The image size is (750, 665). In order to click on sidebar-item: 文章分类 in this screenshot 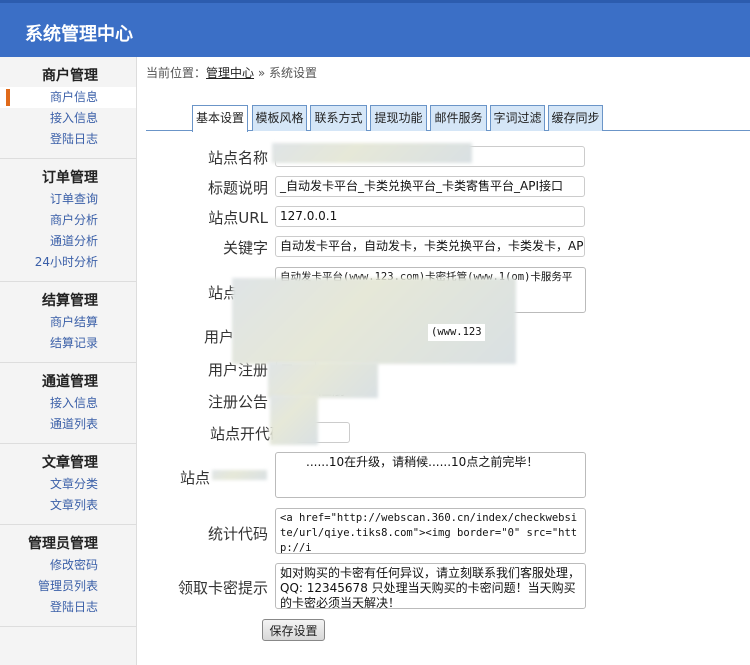, I will do `click(68, 484)`.